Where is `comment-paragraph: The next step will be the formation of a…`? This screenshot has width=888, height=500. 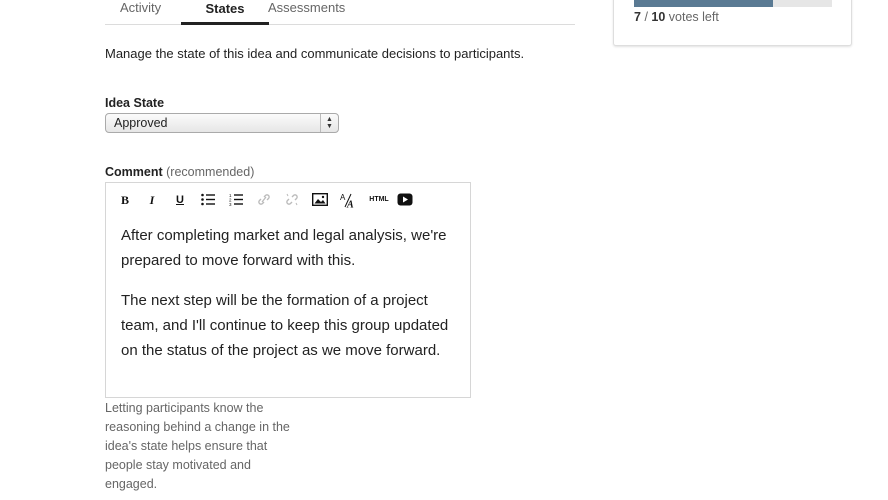 comment-paragraph: The next step will be the formation of a… is located at coordinates (285, 325).